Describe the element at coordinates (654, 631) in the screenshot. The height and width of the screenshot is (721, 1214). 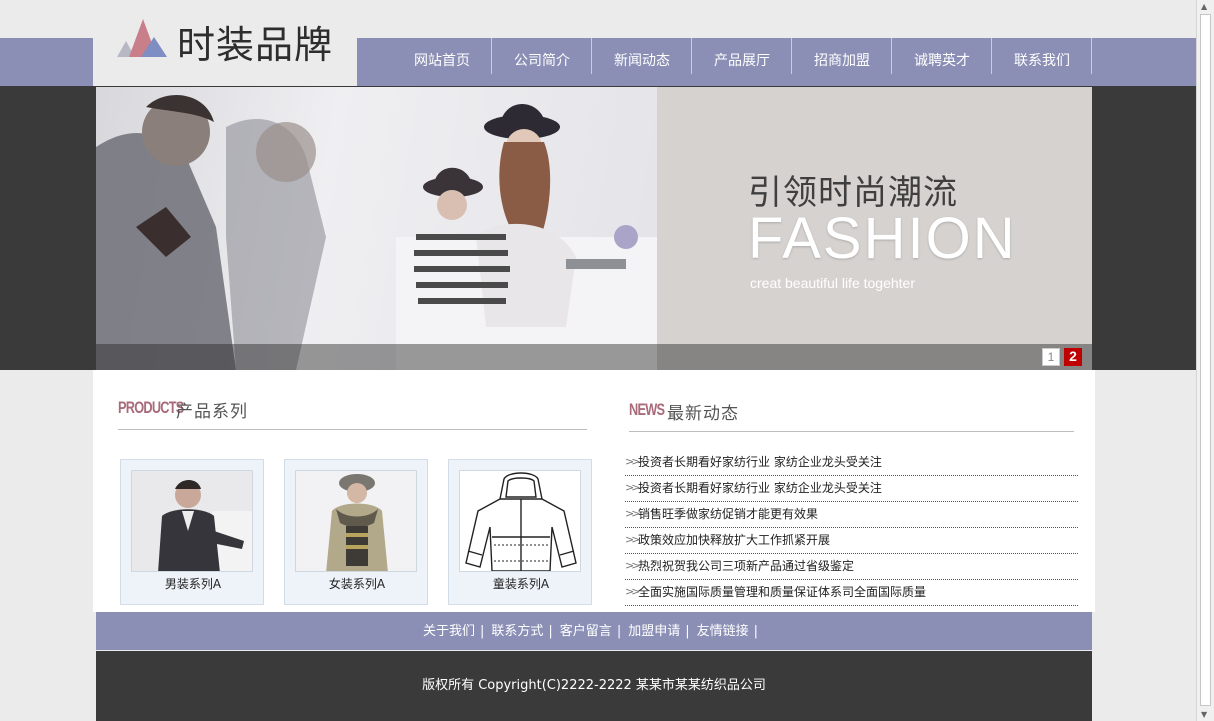
I see `footer-link-franchise: 加盟申请` at that location.